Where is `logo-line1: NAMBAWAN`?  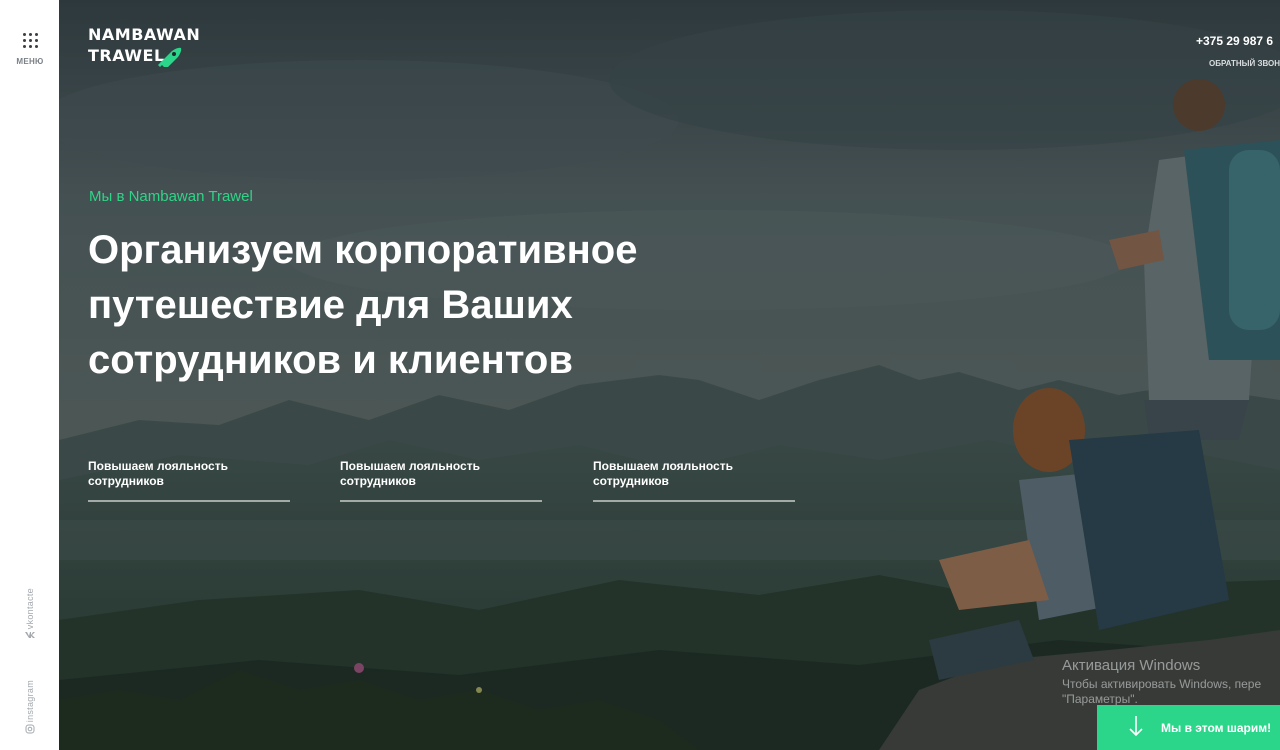 logo-line1: NAMBAWAN is located at coordinates (144, 34).